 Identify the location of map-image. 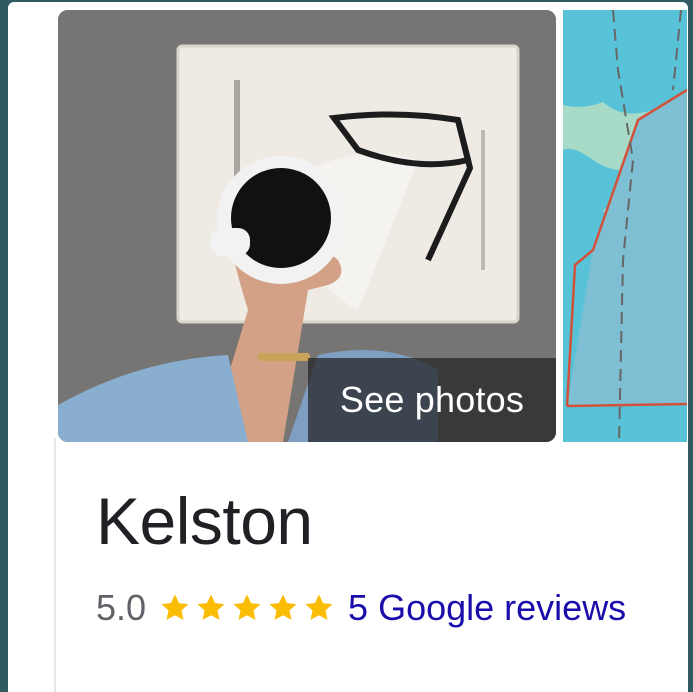
(625, 226).